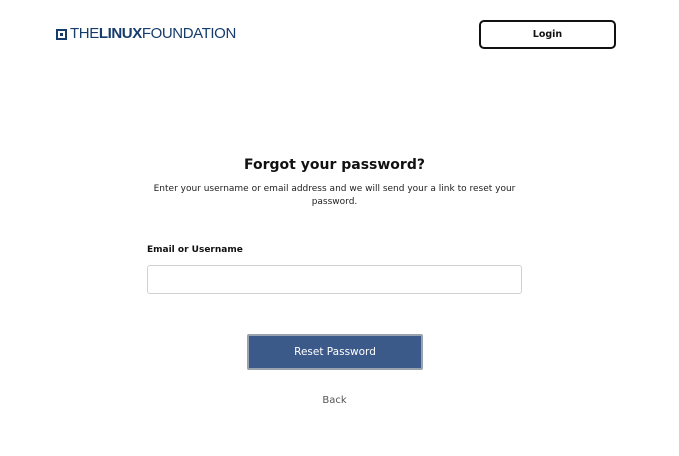 The image size is (679, 456). Describe the element at coordinates (334, 165) in the screenshot. I see `page-title: Forgot your password?` at that location.